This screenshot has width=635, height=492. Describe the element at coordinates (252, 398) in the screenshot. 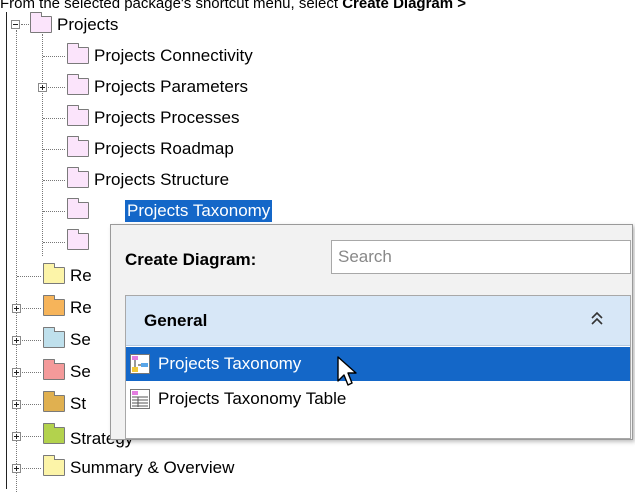

I see `list-item-label: Projects Taxonomy Table` at that location.